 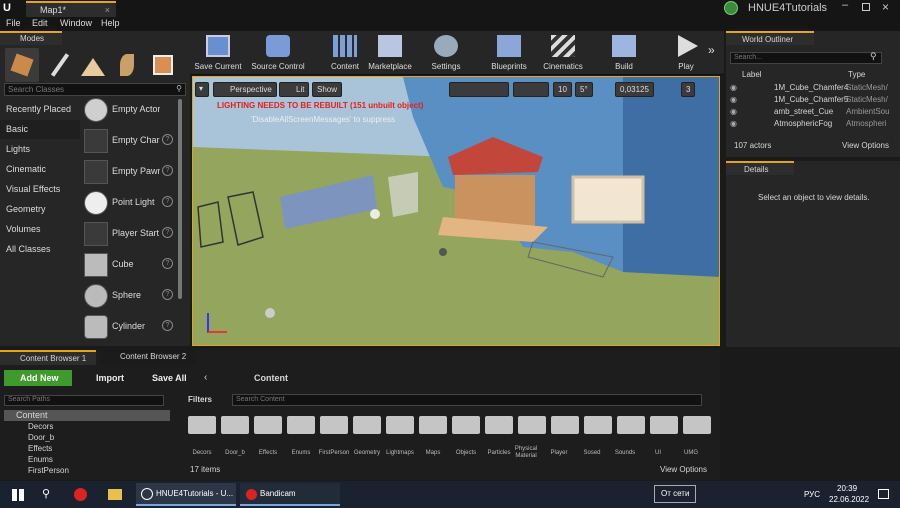 I want to click on blueprints-button: Blueprints, so click(x=509, y=53).